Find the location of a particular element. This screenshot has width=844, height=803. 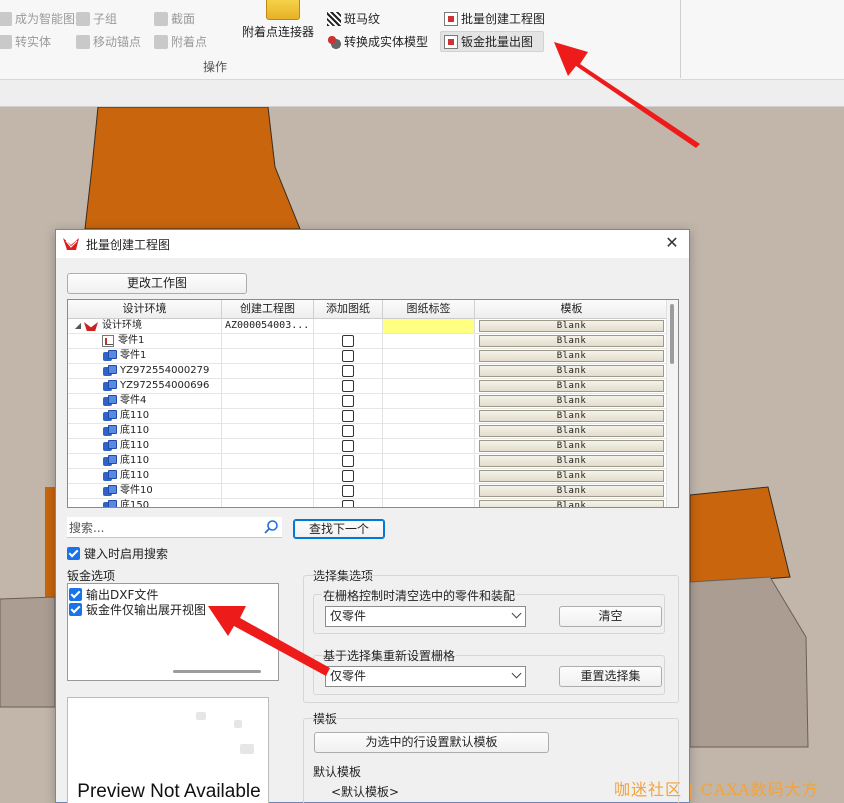

table-row: 底150 Blank is located at coordinates (373, 503).